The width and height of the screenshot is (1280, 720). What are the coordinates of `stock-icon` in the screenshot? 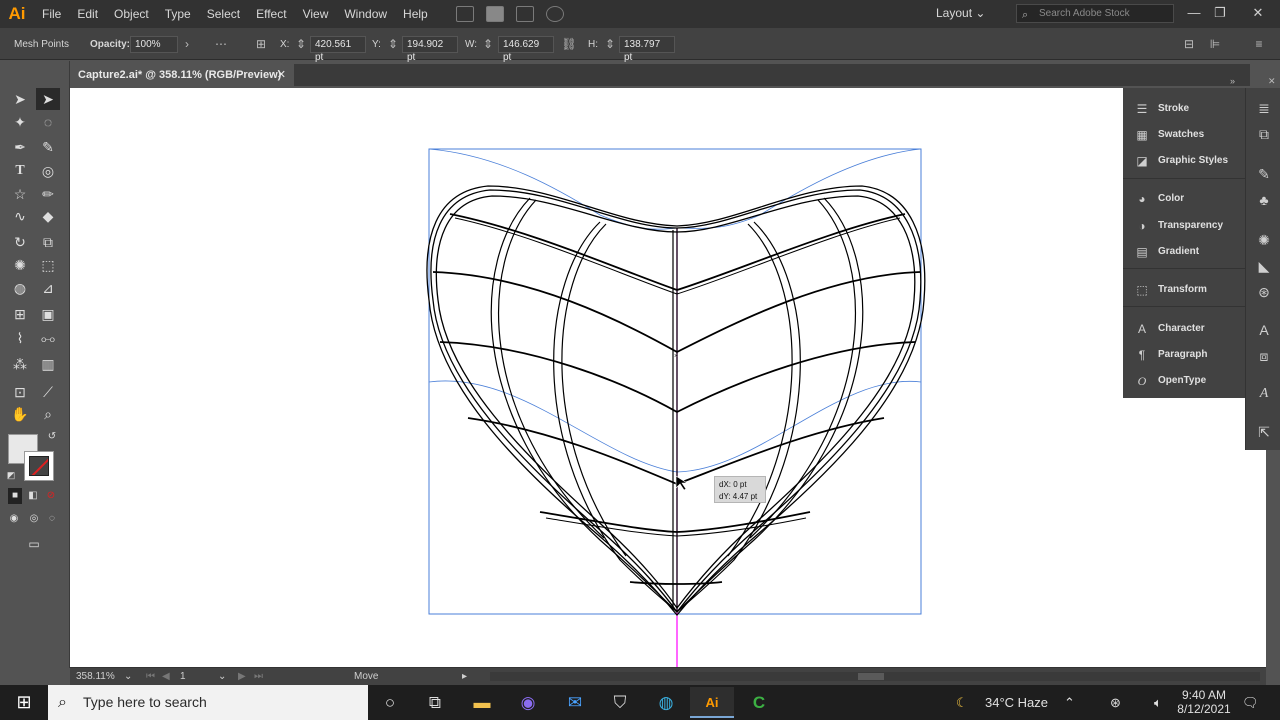 It's located at (494, 14).